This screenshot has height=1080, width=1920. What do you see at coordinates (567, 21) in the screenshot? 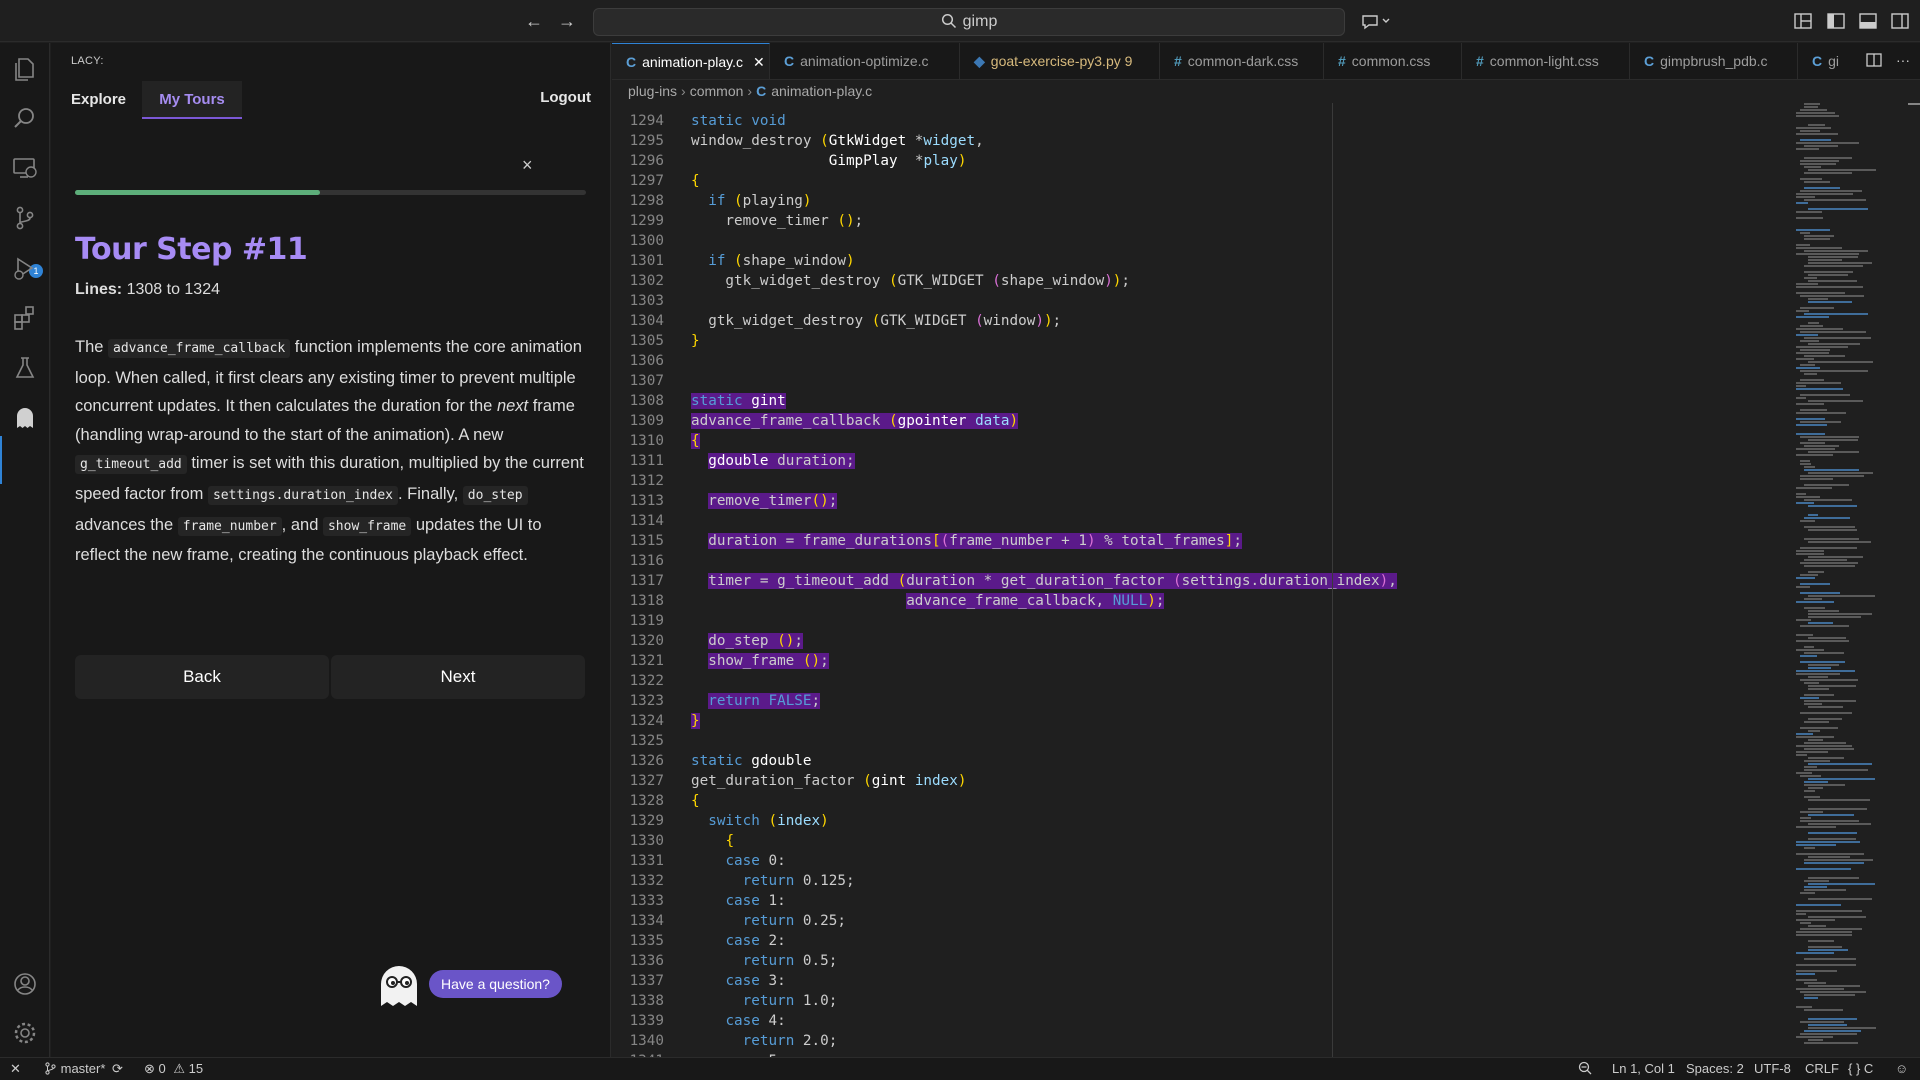
I see `forward-arrow-icon: →` at bounding box center [567, 21].